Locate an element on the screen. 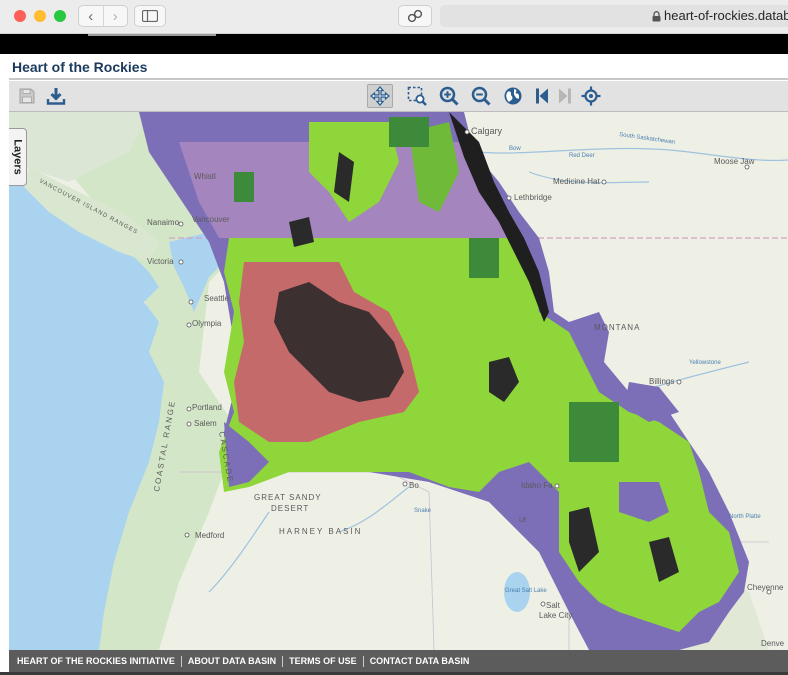 This screenshot has height=675, width=788. label-victoria: Victoria is located at coordinates (160, 261).